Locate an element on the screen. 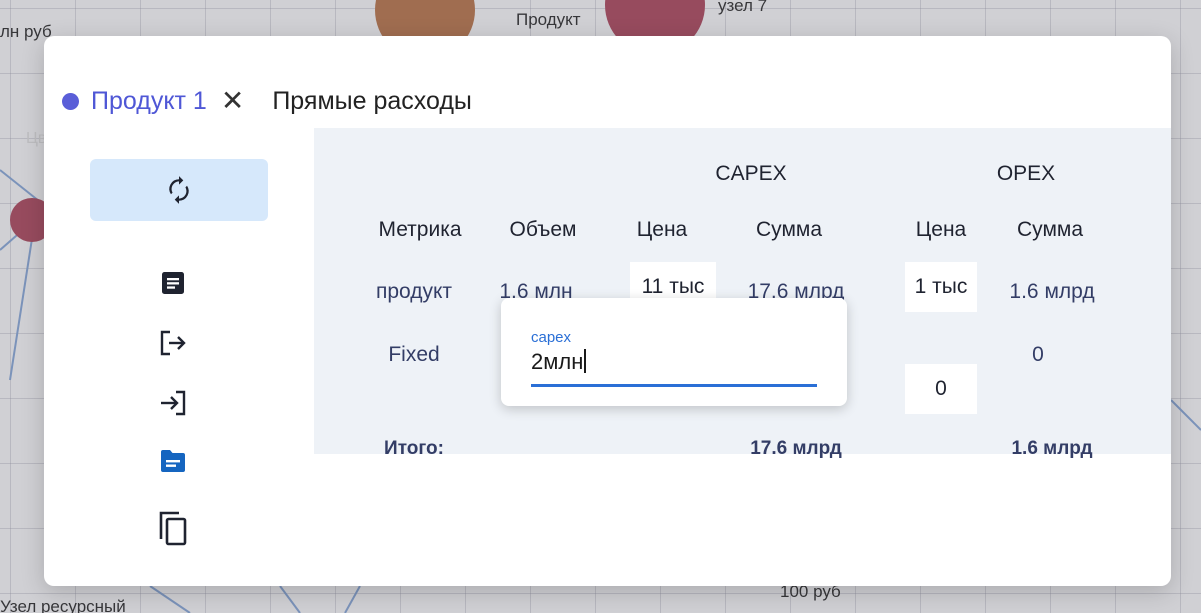  node-color-dot is located at coordinates (70, 101).